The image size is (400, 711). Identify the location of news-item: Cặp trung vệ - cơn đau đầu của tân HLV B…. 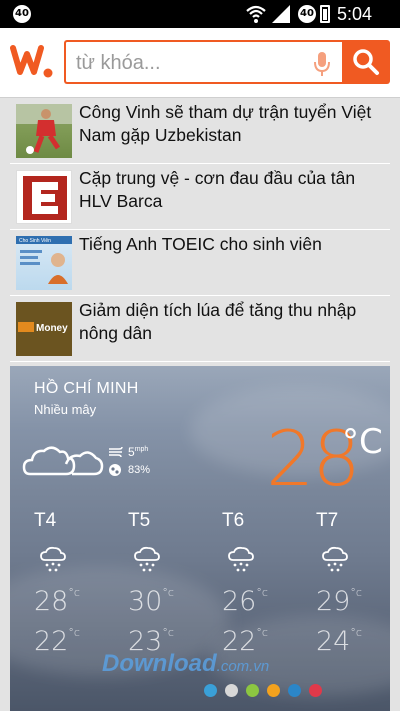
(200, 197).